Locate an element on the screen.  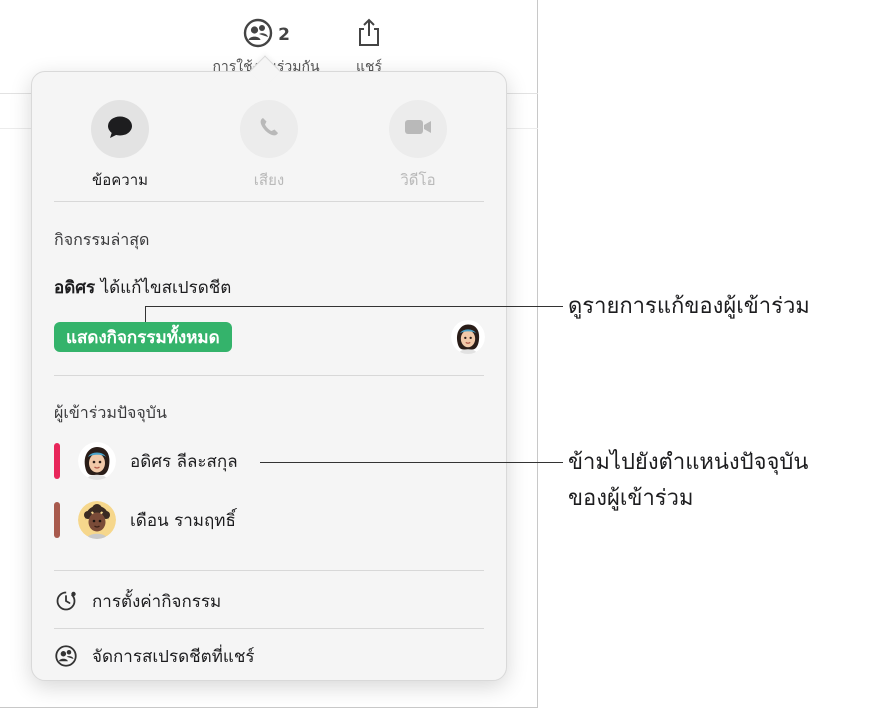
manage-sharing-icon is located at coordinates (66, 656).